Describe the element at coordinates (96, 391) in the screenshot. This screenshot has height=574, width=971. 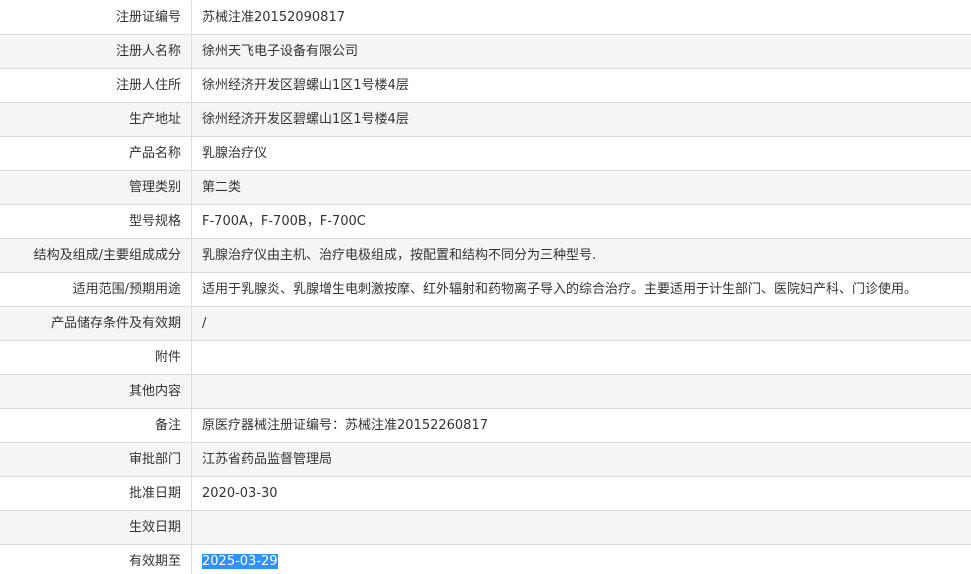
I see `field-label: 其他内容` at that location.